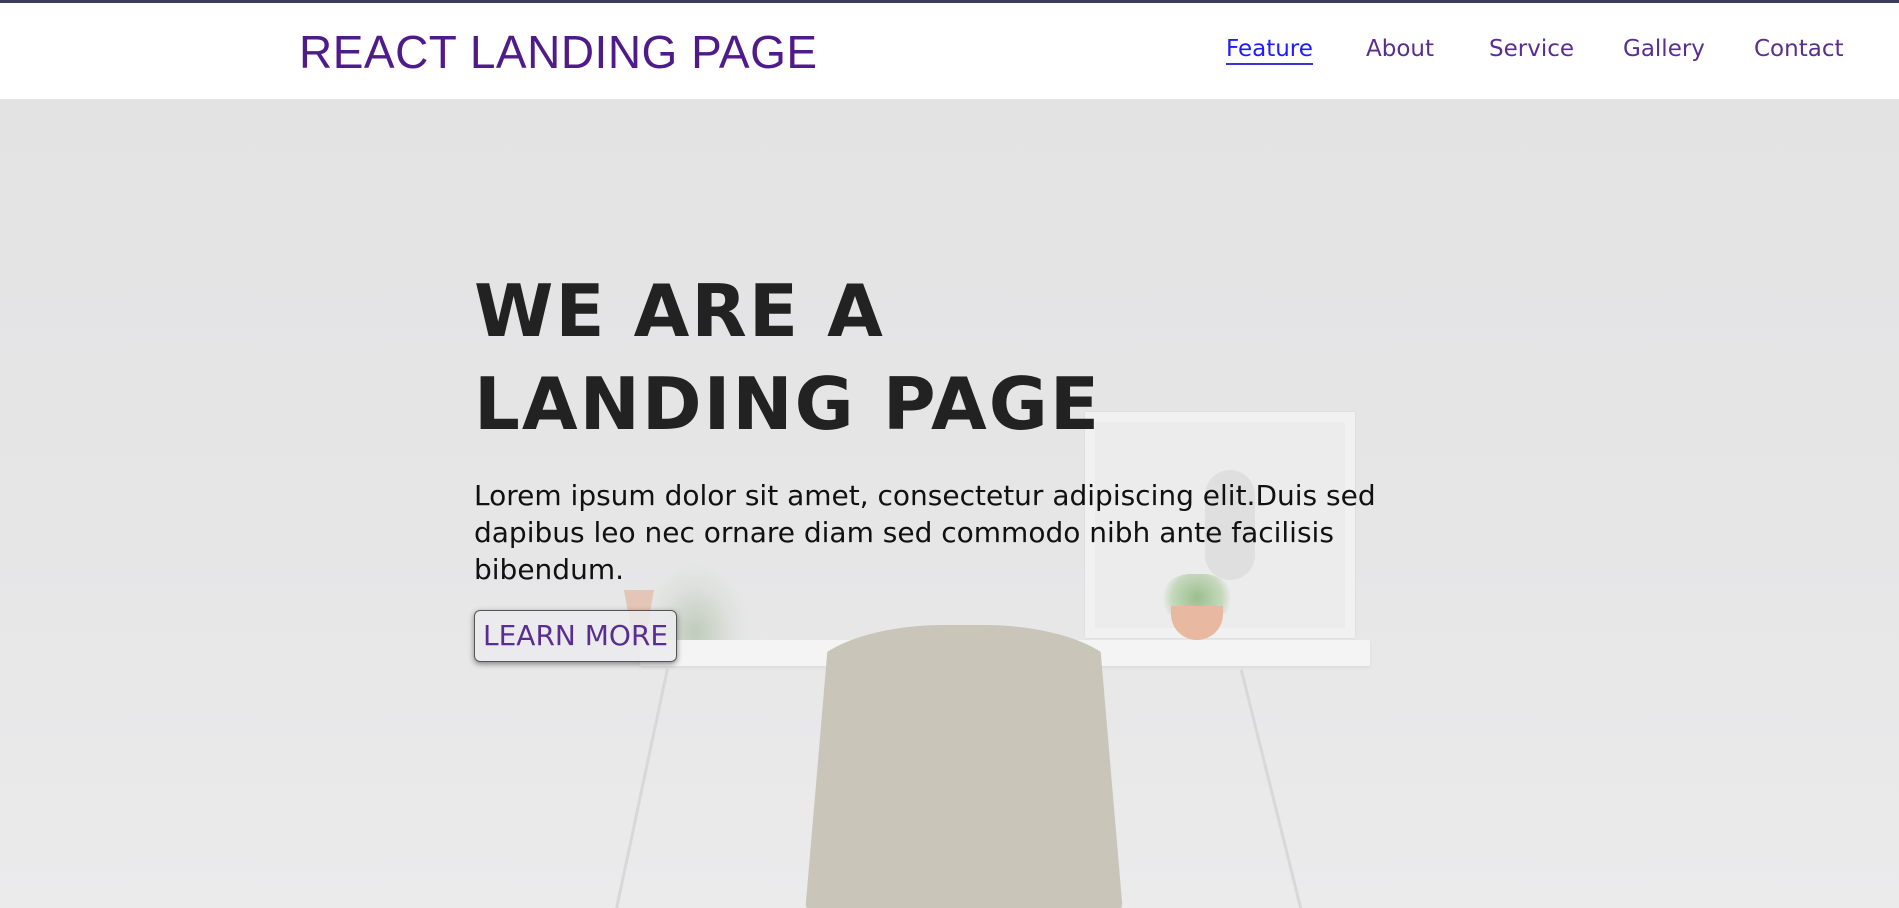 This screenshot has height=908, width=1899. Describe the element at coordinates (576, 636) in the screenshot. I see `learn-more-button: LEARN MORE` at that location.